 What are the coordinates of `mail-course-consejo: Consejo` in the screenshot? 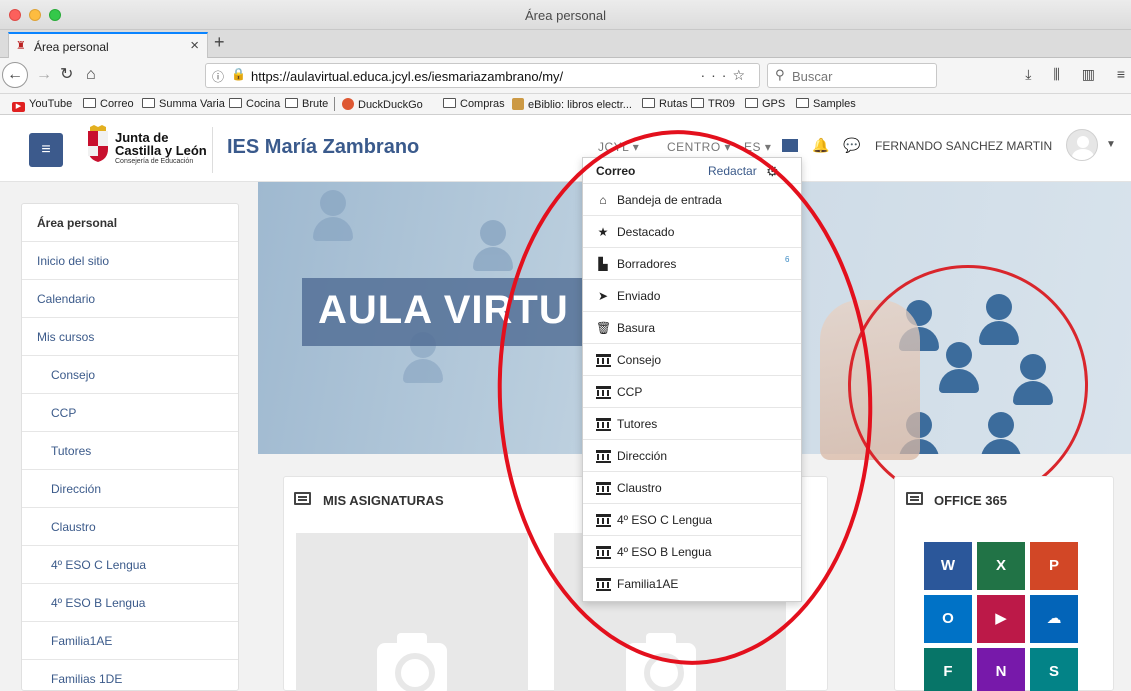 It's located at (692, 360).